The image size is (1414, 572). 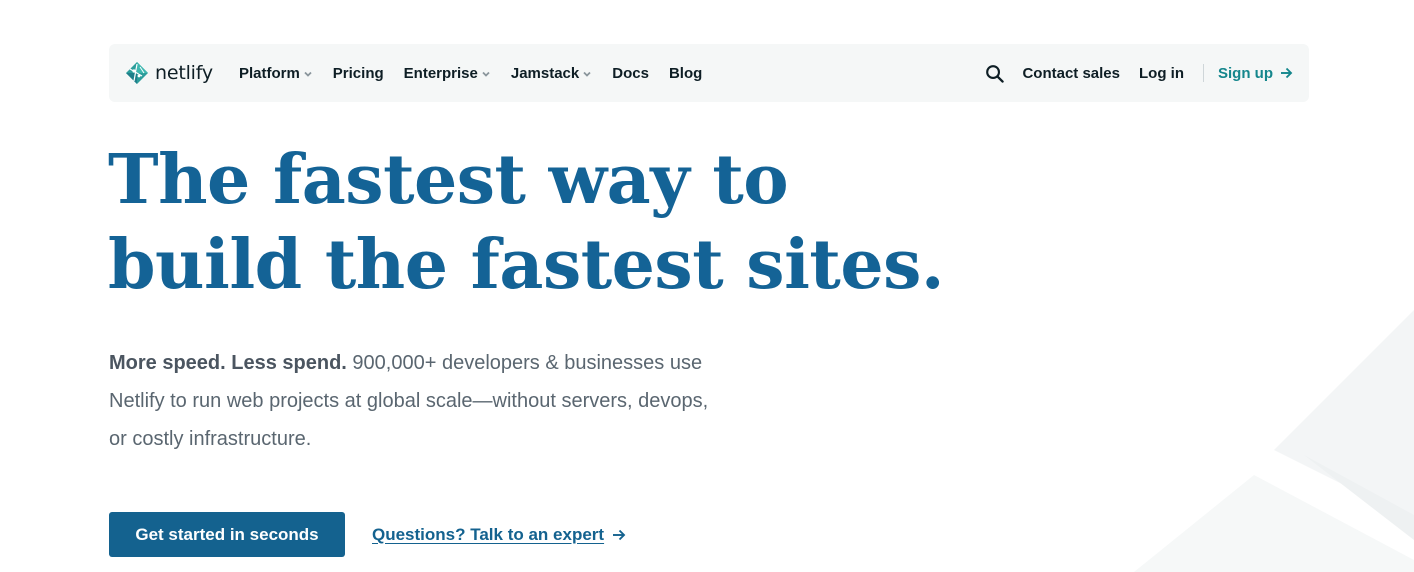 I want to click on hero-headline-line-2: build the fastest sites., so click(x=526, y=265).